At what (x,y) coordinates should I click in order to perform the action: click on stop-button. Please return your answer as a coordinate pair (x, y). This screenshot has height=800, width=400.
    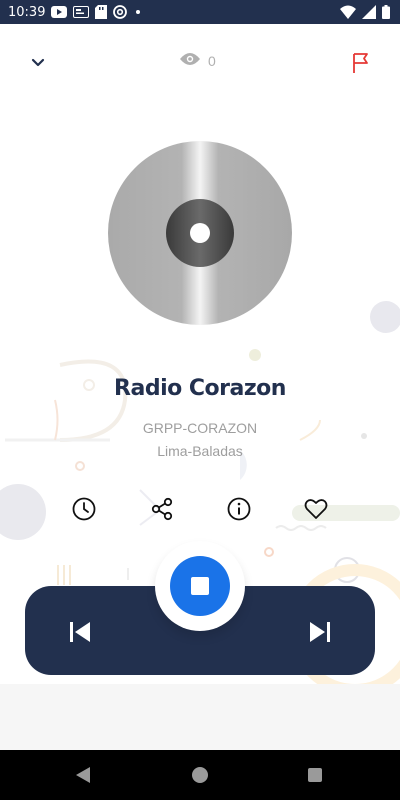
    Looking at the image, I should click on (200, 586).